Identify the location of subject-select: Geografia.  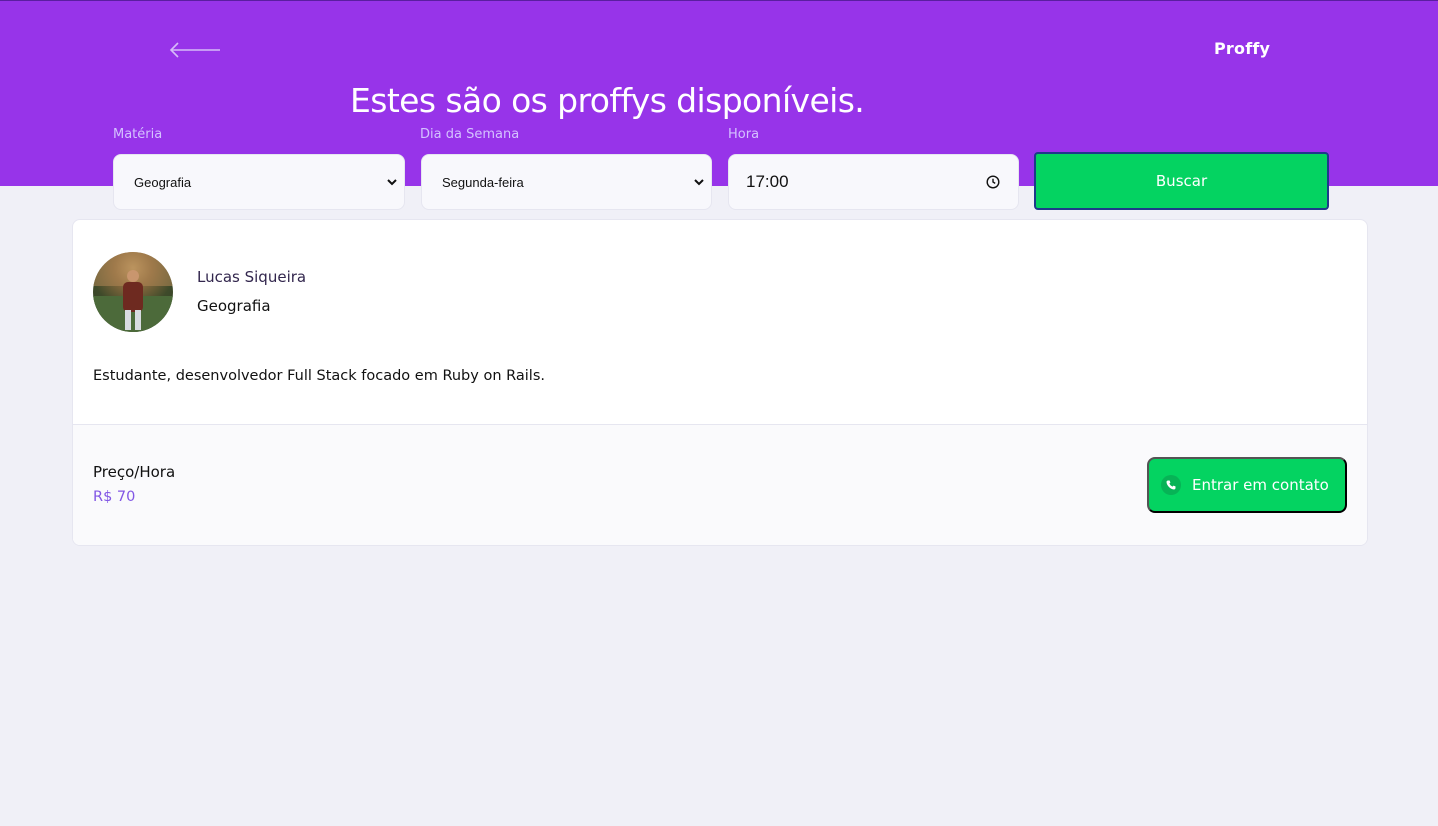
(259, 182).